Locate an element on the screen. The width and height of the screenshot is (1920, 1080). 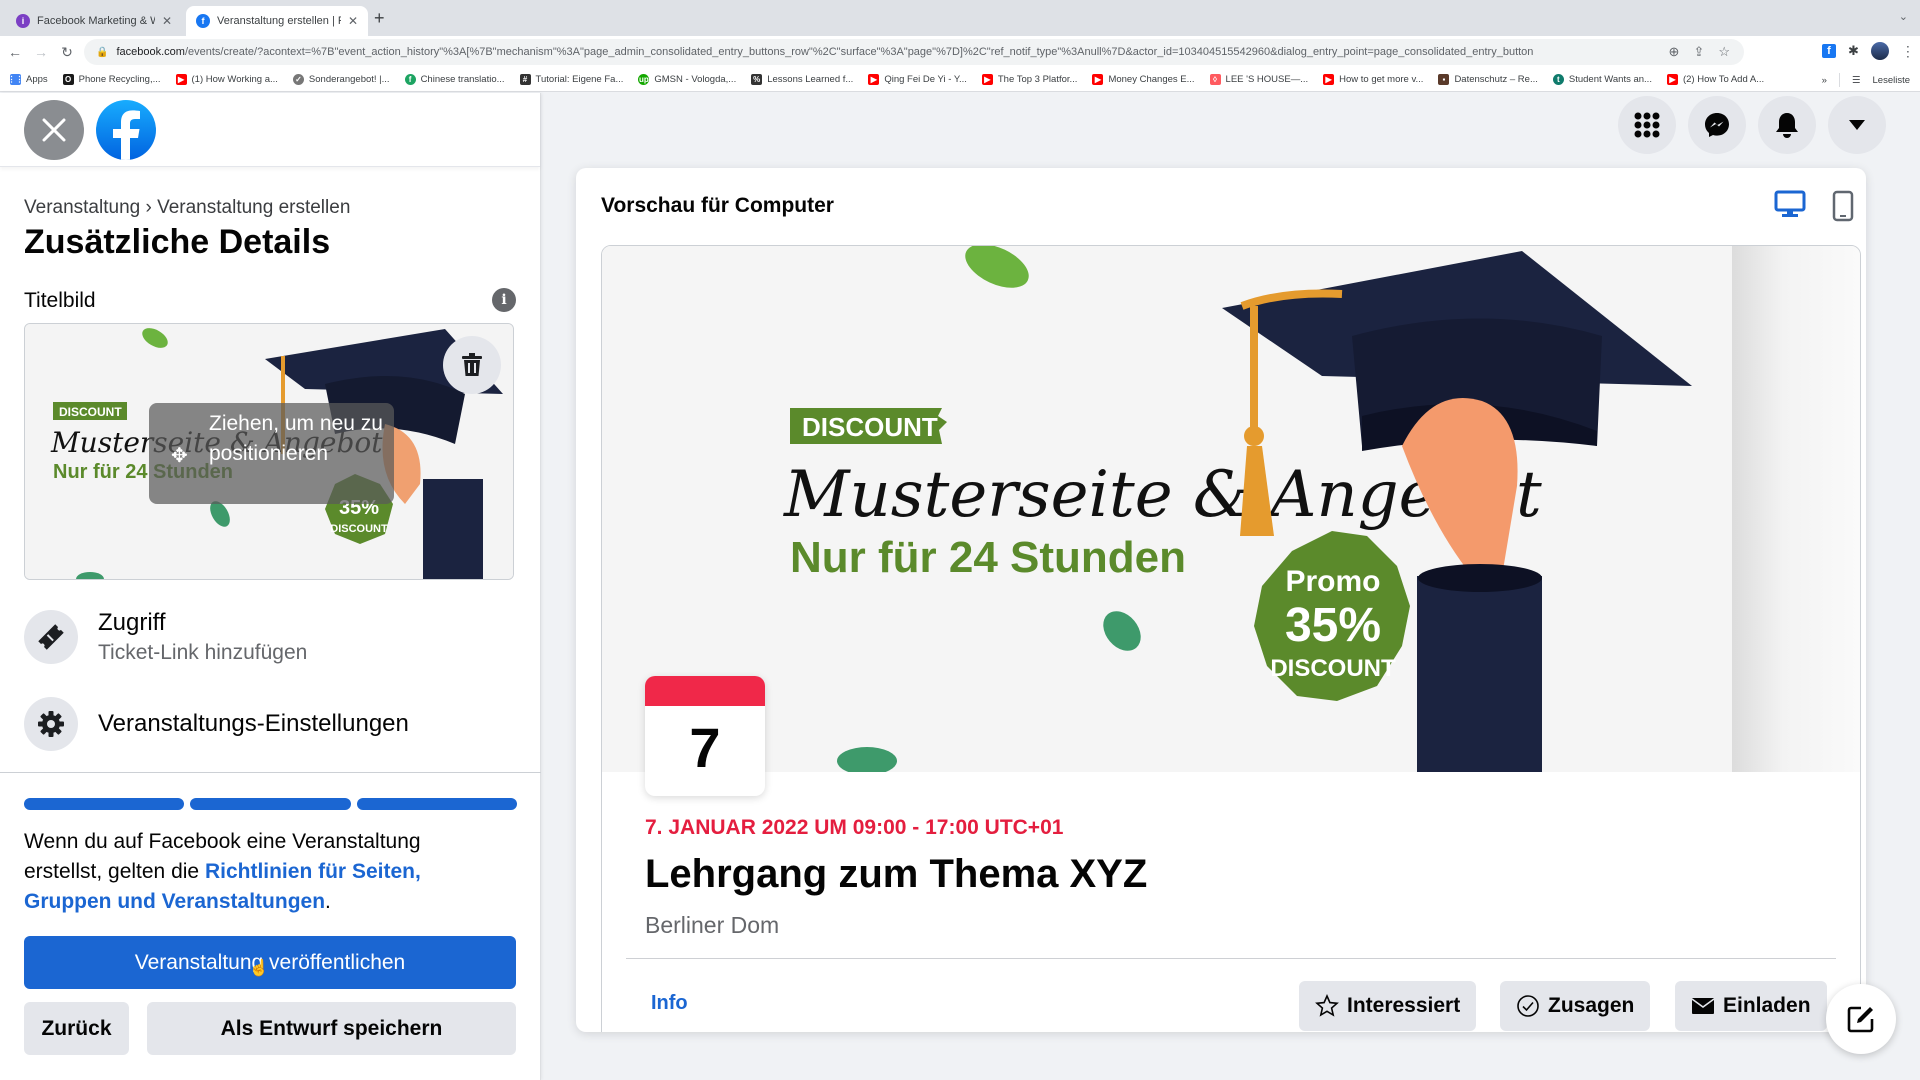
o2-icon: O is located at coordinates (68, 79).